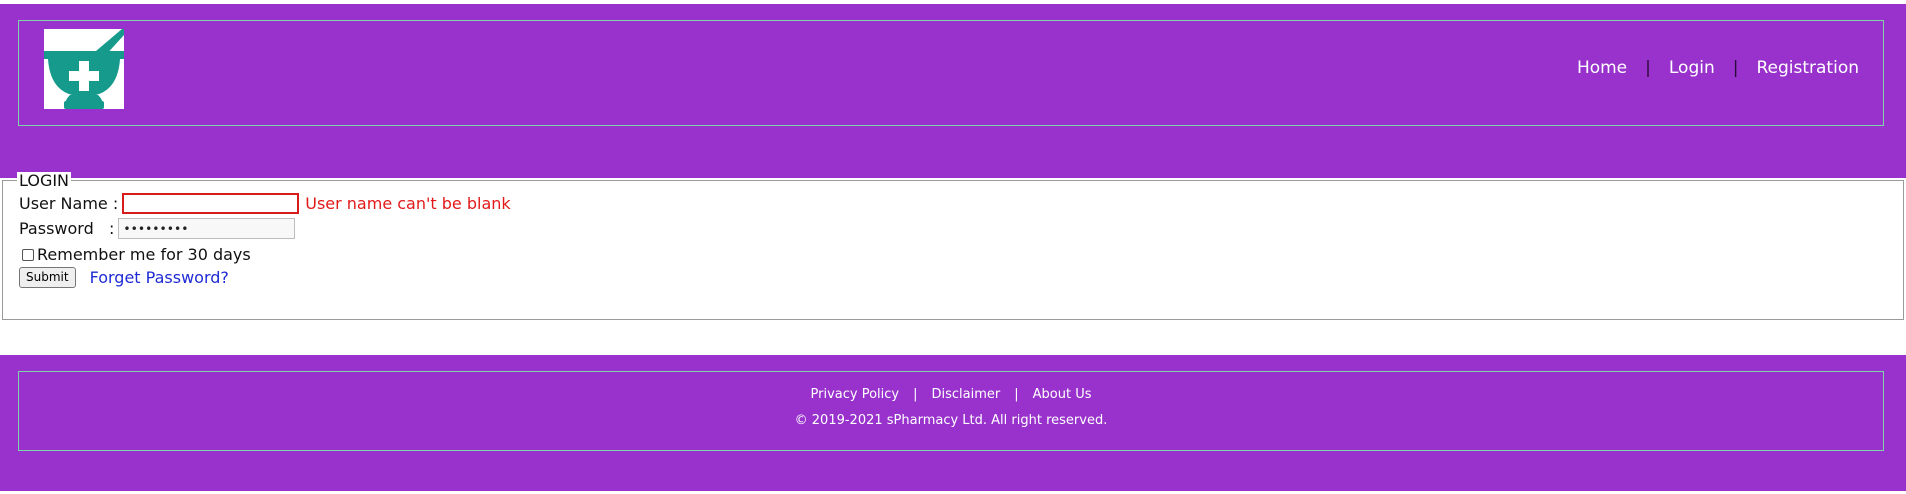  What do you see at coordinates (1718, 68) in the screenshot?
I see `main-nav: Home | Login | Registration` at bounding box center [1718, 68].